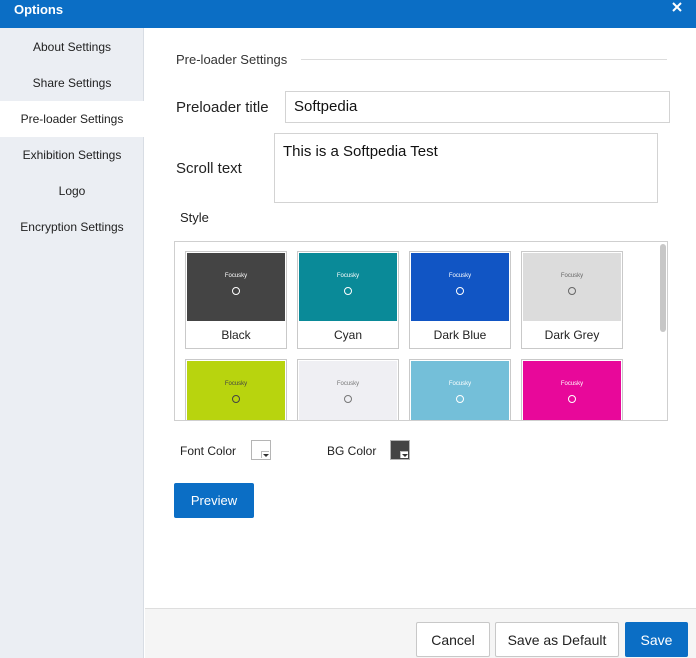  I want to click on cancel-button: Cancel, so click(453, 639).